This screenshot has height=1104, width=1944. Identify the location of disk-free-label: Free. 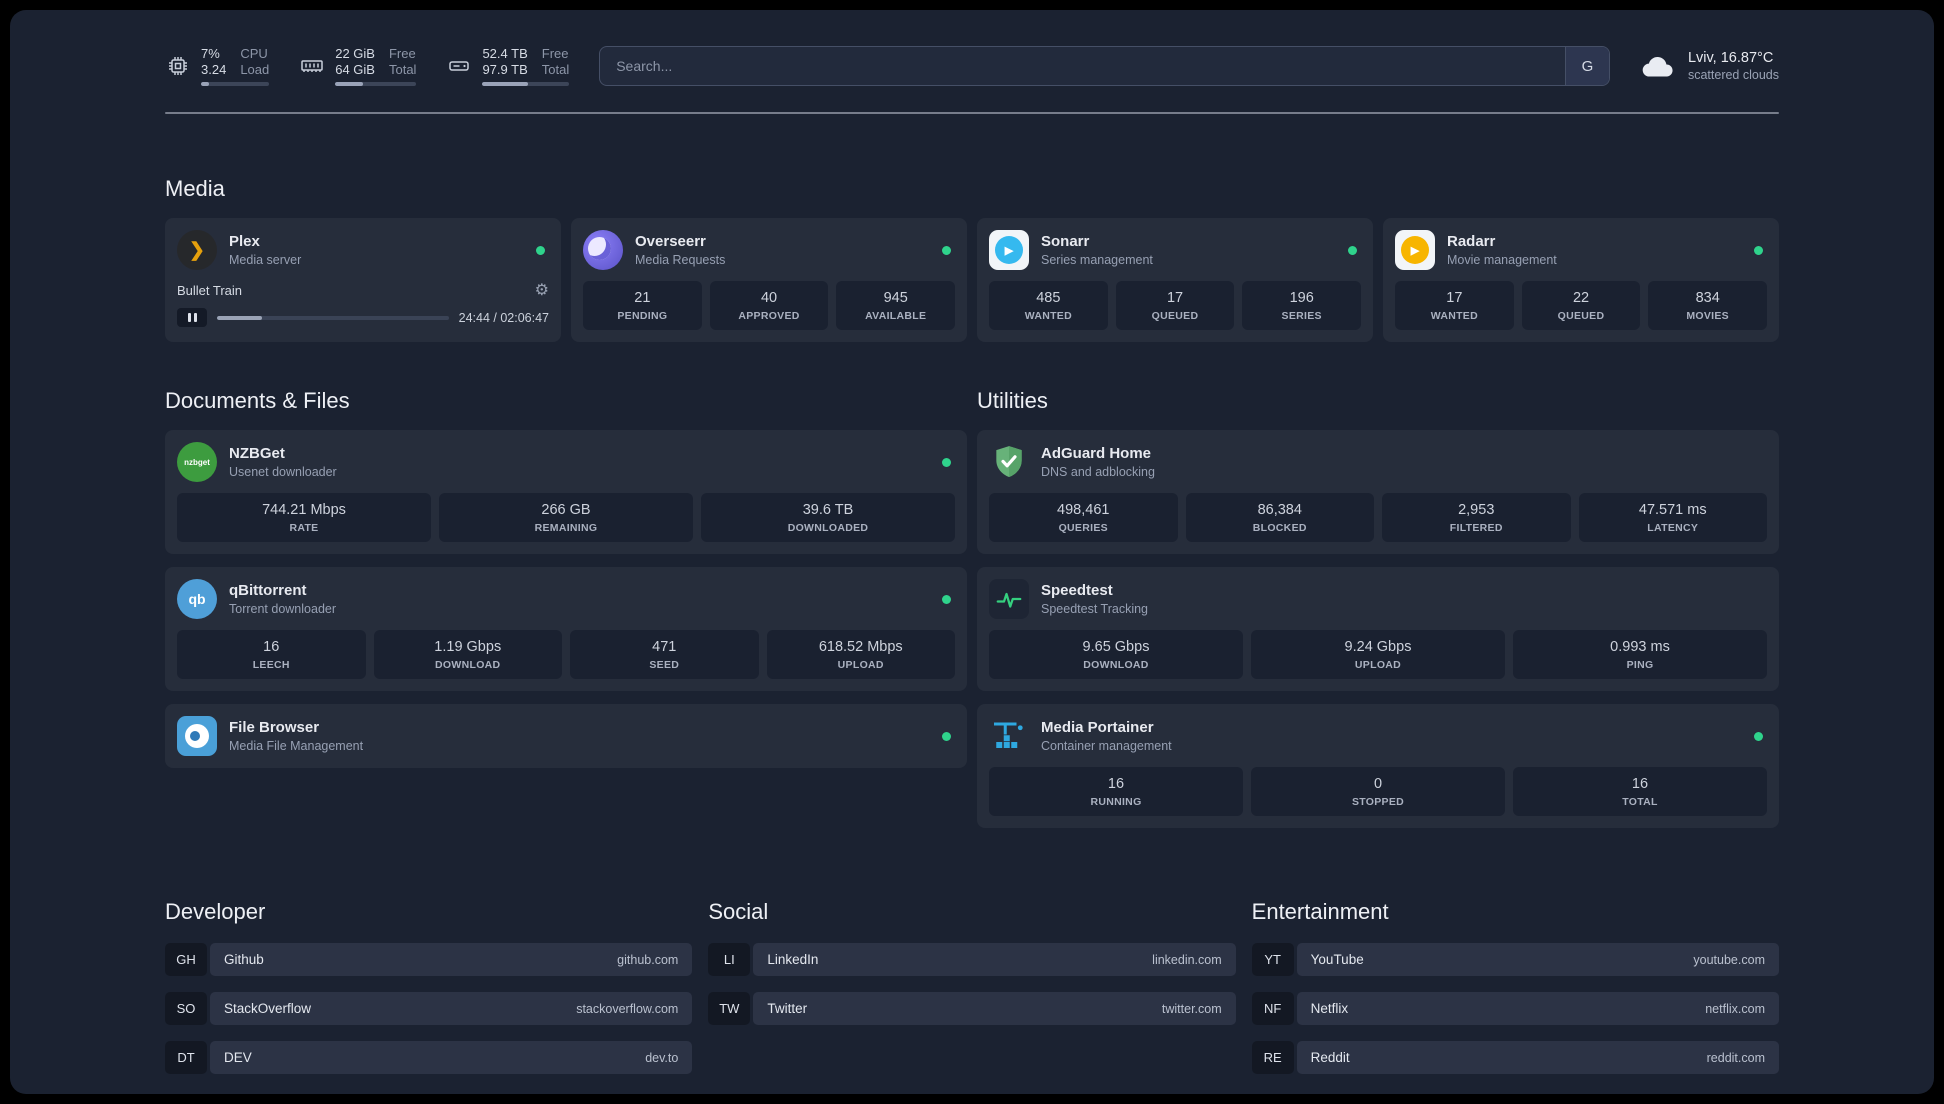
(555, 53).